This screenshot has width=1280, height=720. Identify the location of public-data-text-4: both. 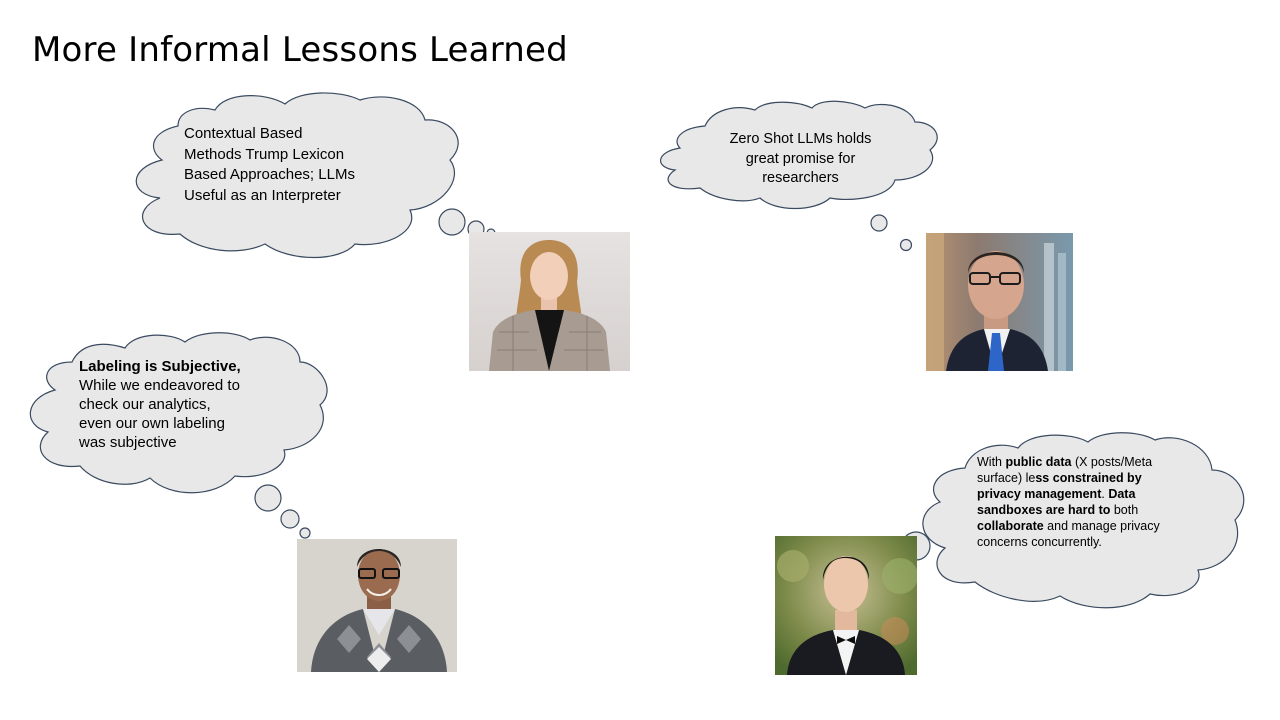
(1124, 510).